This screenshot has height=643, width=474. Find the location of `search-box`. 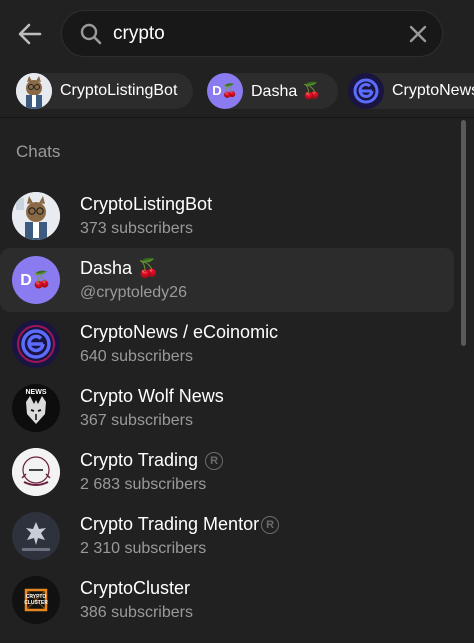

search-box is located at coordinates (252, 33).